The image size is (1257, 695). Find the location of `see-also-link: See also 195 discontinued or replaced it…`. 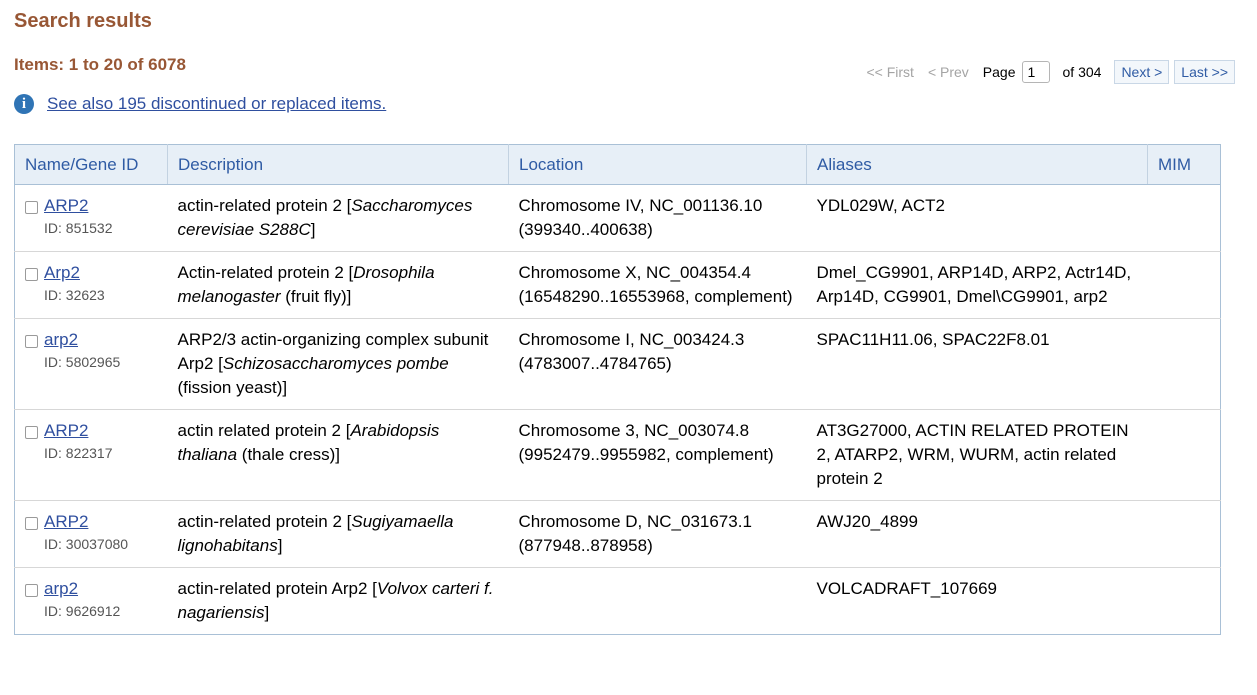

see-also-link: See also 195 discontinued or replaced it… is located at coordinates (216, 104).